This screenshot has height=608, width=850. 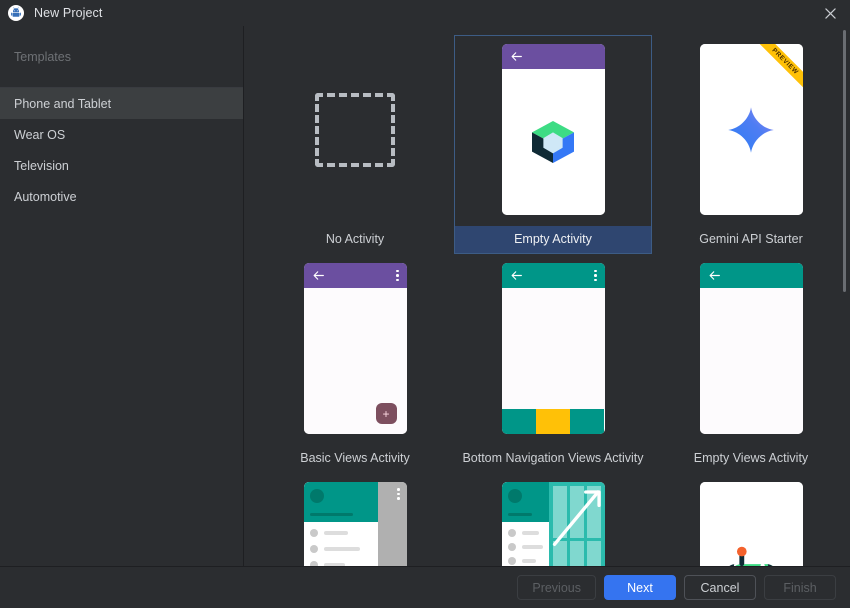 I want to click on nav-drawer-art, so click(x=355, y=524).